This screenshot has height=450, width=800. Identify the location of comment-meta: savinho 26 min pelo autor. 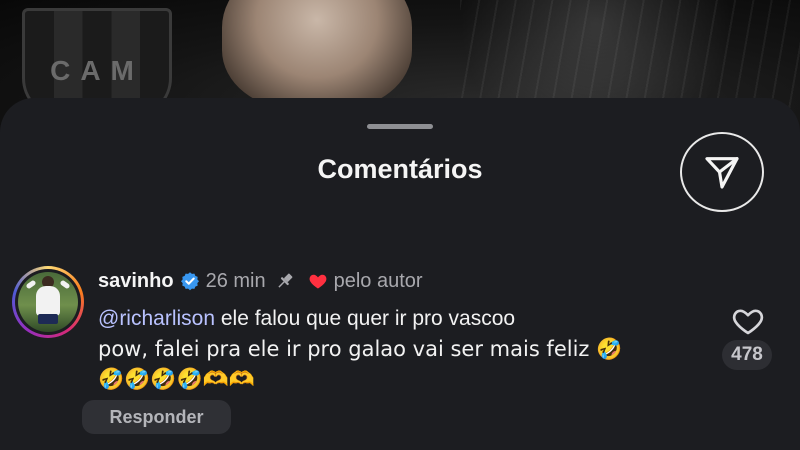
(260, 281).